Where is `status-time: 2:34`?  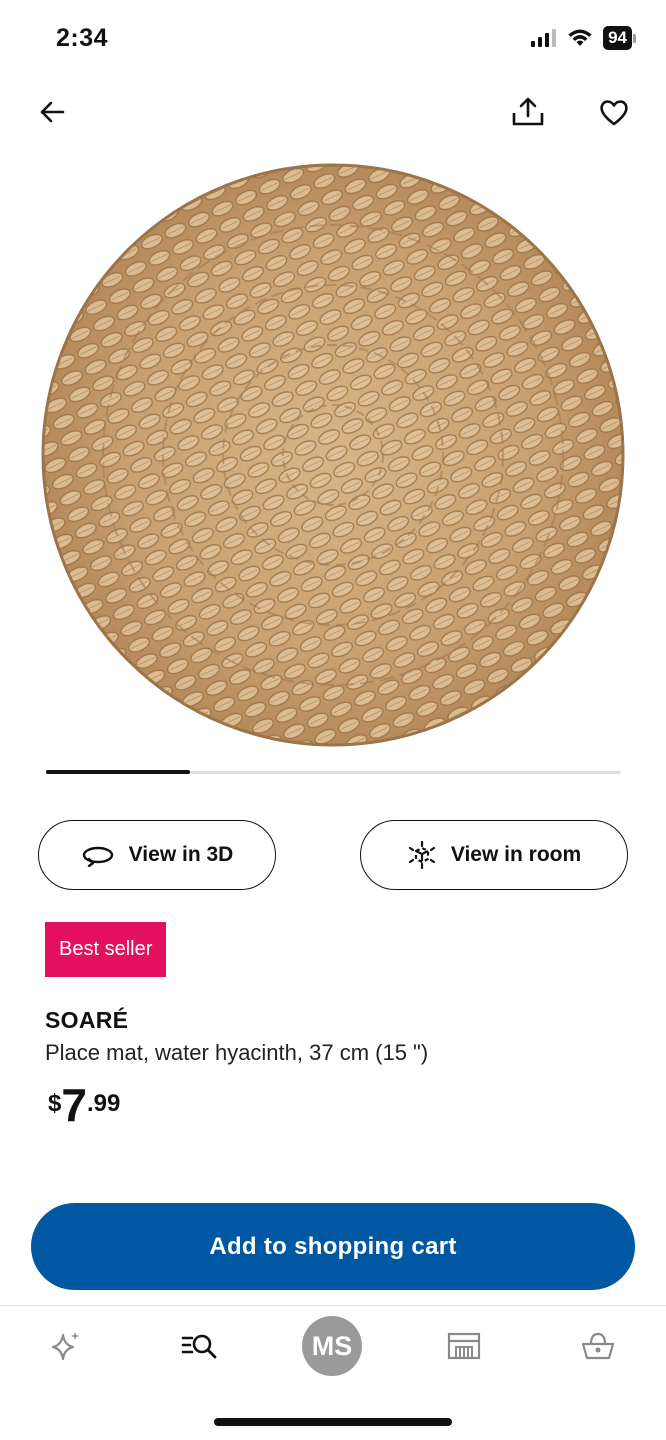 status-time: 2:34 is located at coordinates (82, 38).